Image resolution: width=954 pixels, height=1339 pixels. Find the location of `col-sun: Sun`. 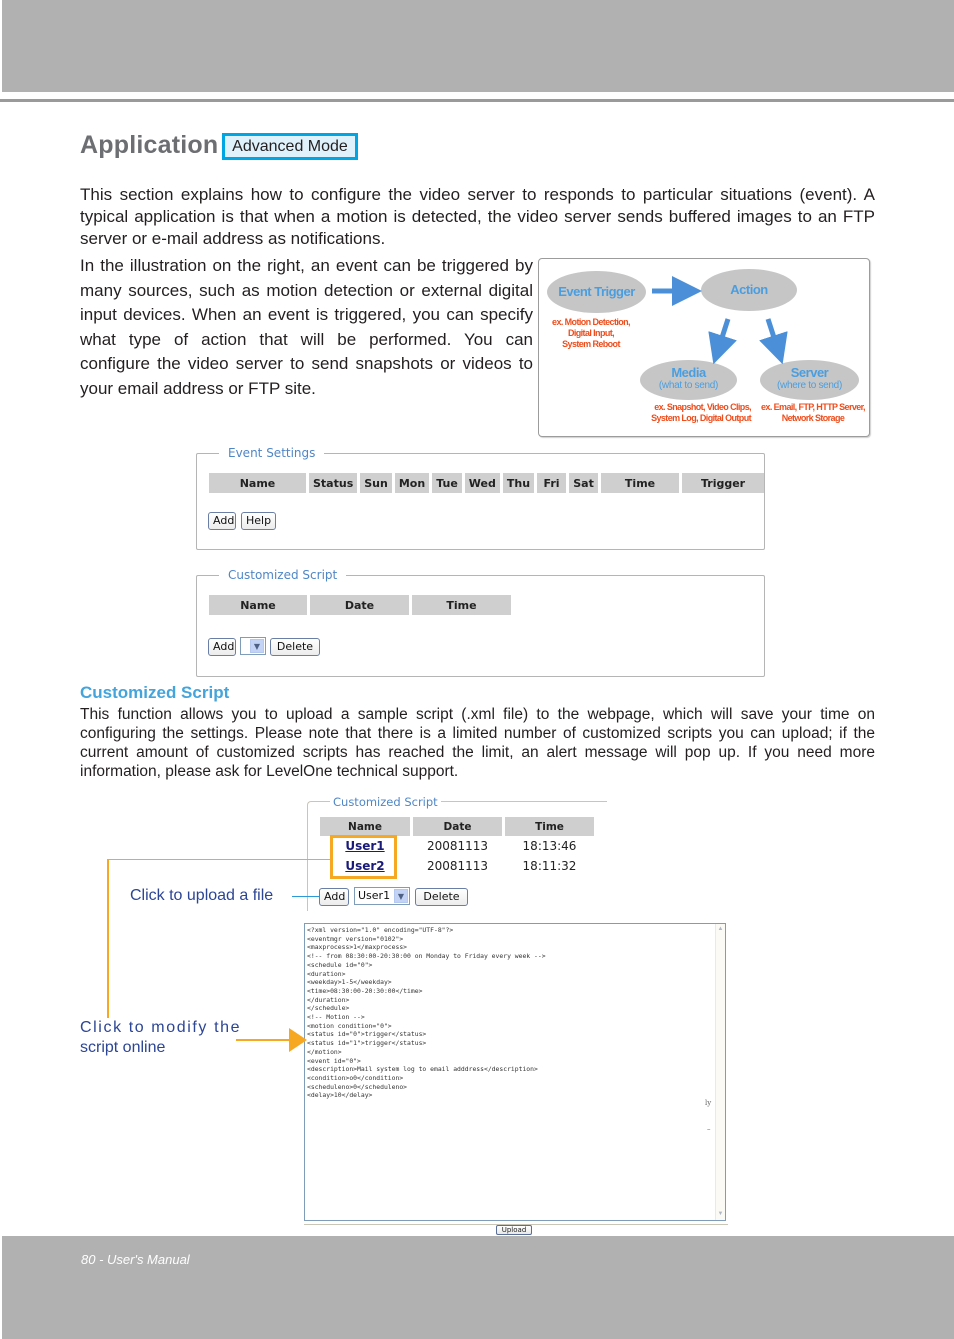

col-sun: Sun is located at coordinates (376, 483).